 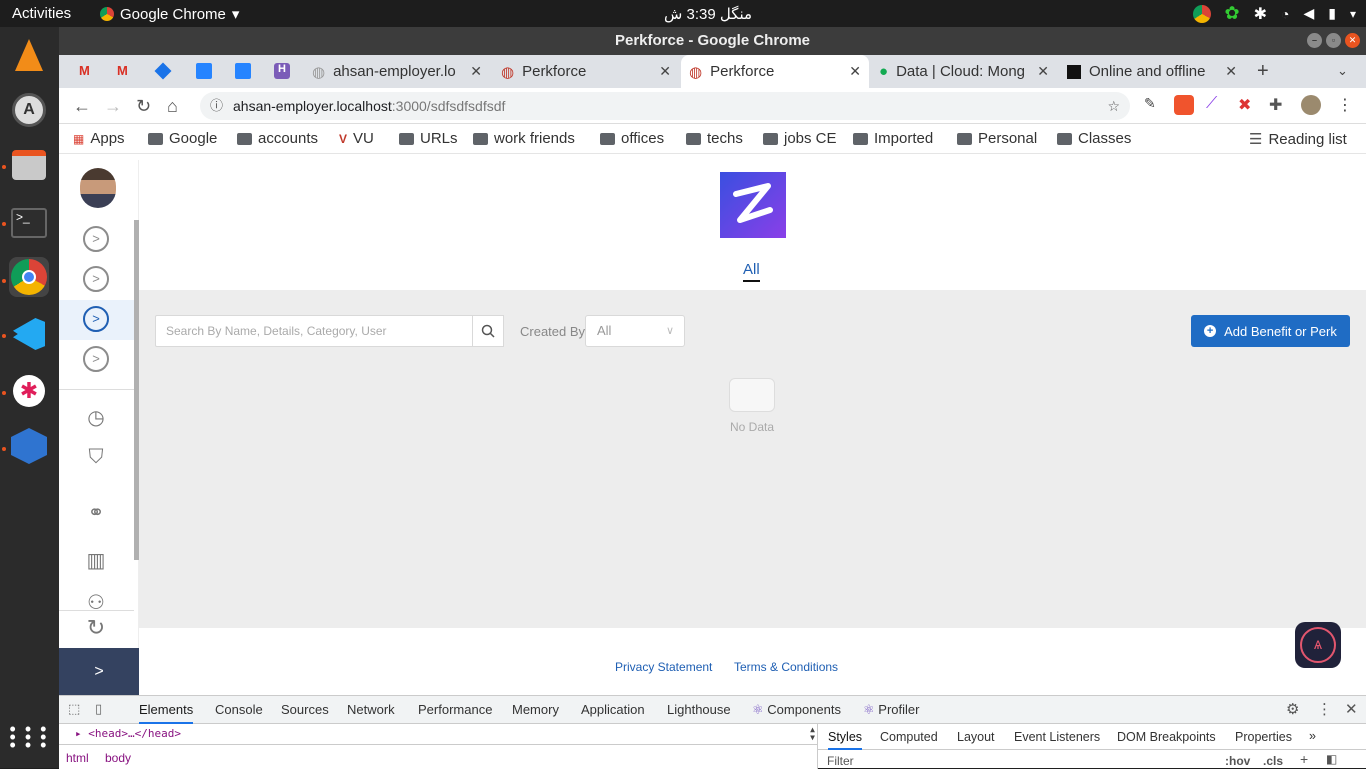 I want to click on system-tray: ✿ ✱ ◔ ◀ ▮ ▾, so click(x=1274, y=13).